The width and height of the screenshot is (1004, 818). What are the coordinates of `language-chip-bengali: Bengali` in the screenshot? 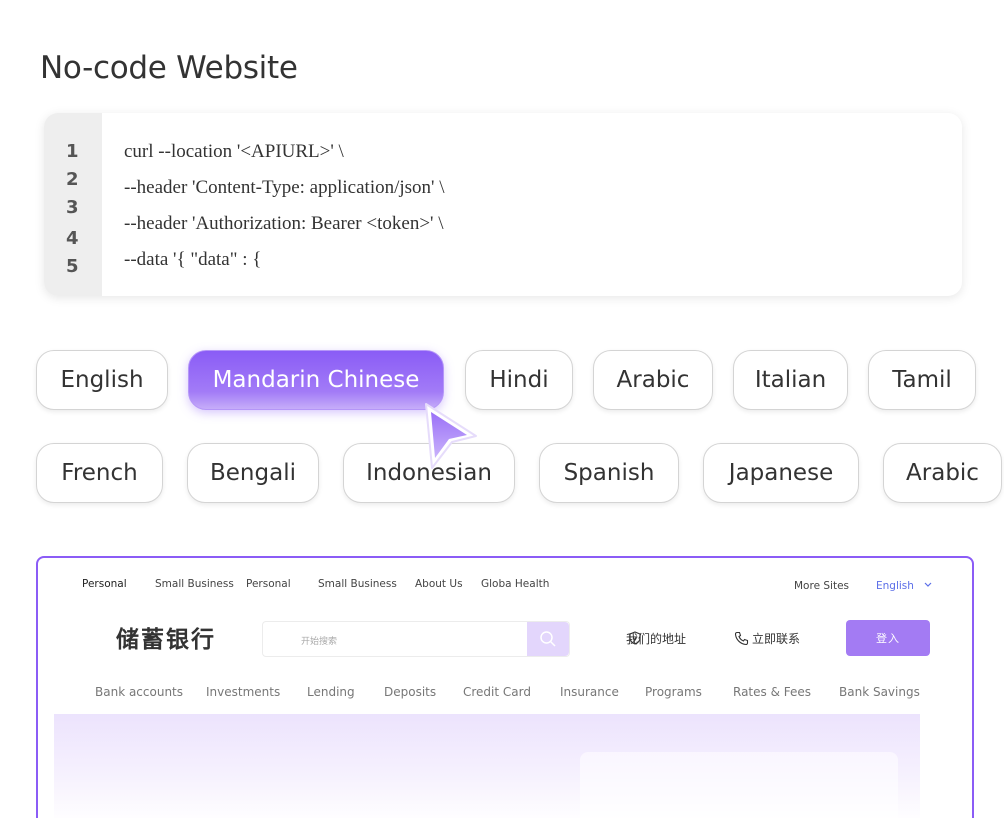 It's located at (253, 473).